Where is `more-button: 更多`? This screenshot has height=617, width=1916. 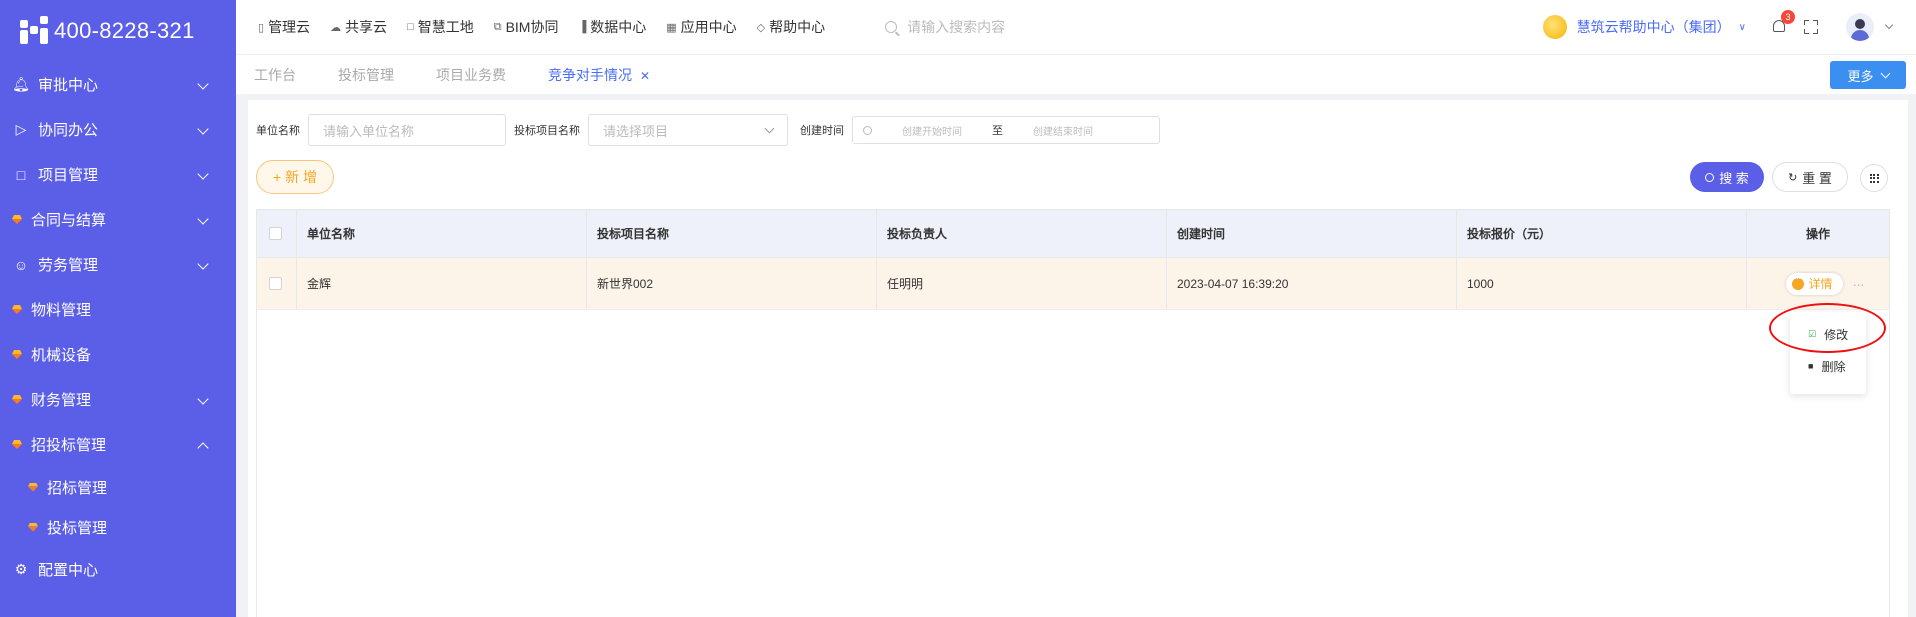 more-button: 更多 is located at coordinates (1868, 75).